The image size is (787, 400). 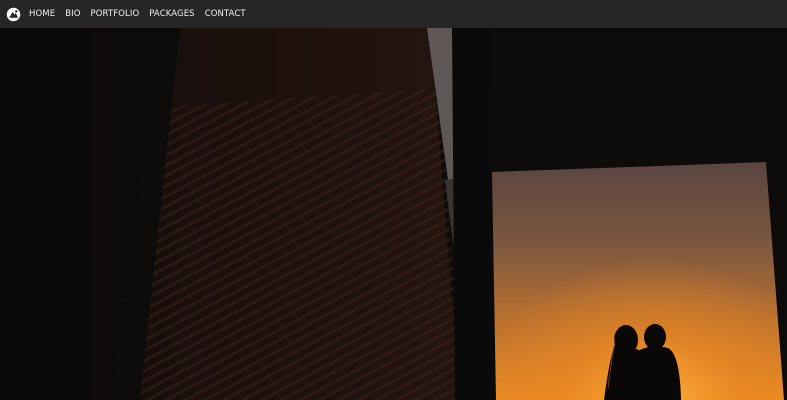 What do you see at coordinates (171, 14) in the screenshot?
I see `nav-packages-link: PACKAGES` at bounding box center [171, 14].